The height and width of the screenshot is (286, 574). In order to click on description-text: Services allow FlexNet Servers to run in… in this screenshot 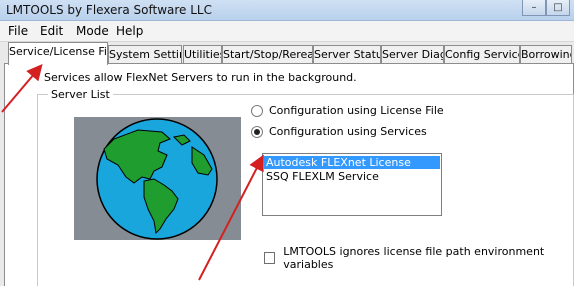, I will do `click(200, 77)`.